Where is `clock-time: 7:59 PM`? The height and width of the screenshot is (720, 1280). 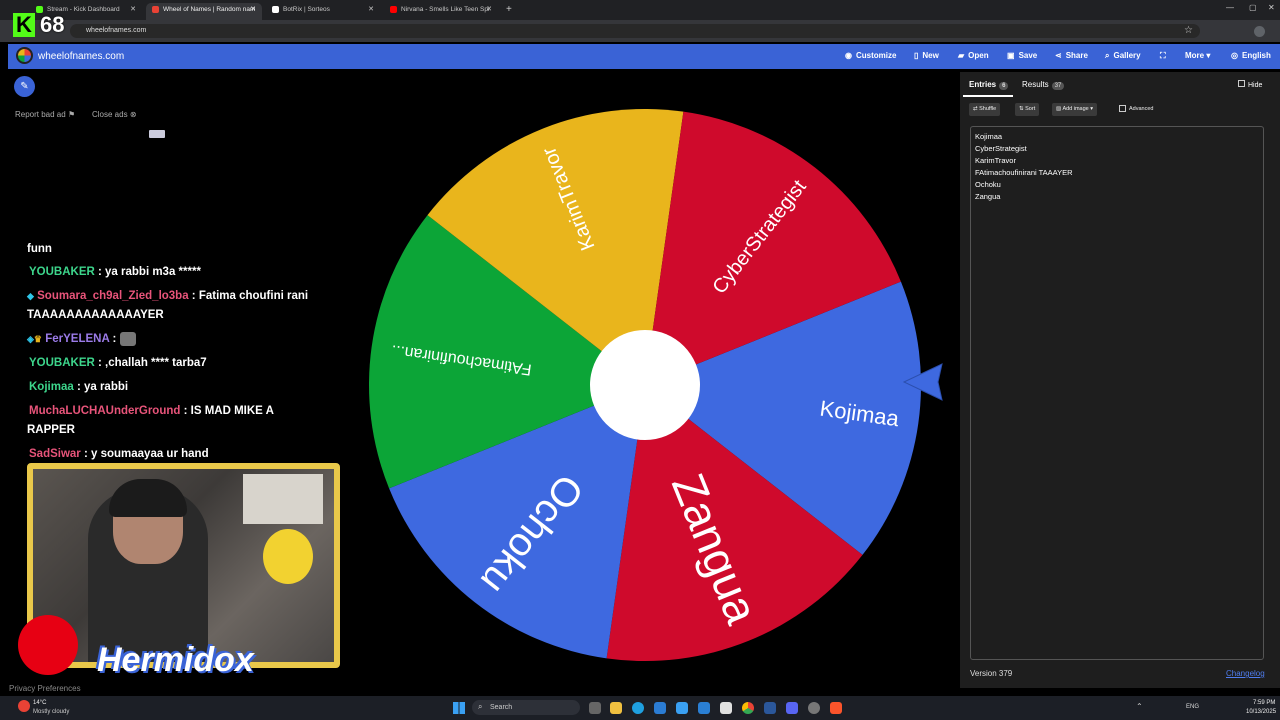
clock-time: 7:59 PM is located at coordinates (1264, 703).